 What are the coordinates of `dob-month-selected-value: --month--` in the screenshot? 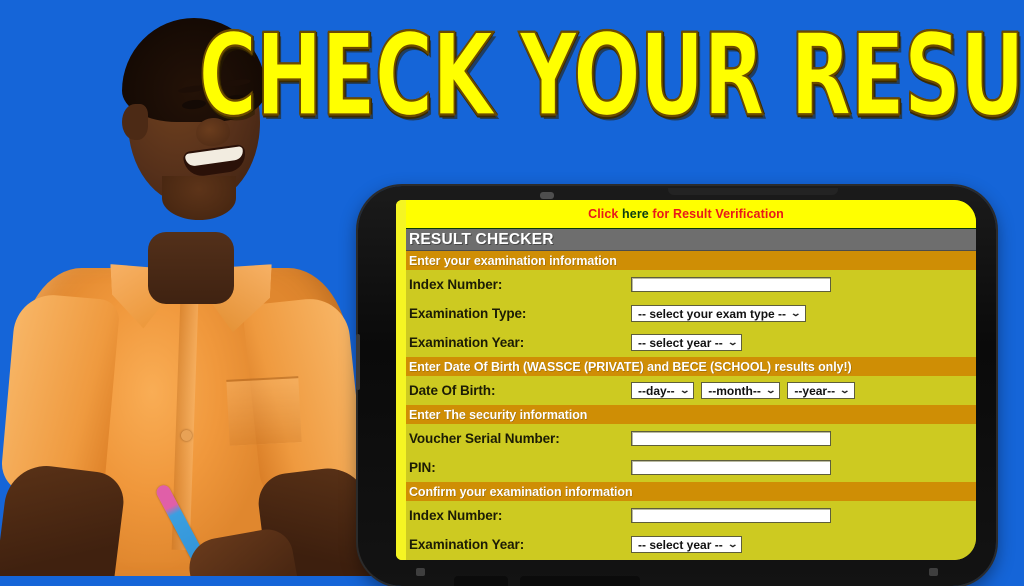 It's located at (734, 390).